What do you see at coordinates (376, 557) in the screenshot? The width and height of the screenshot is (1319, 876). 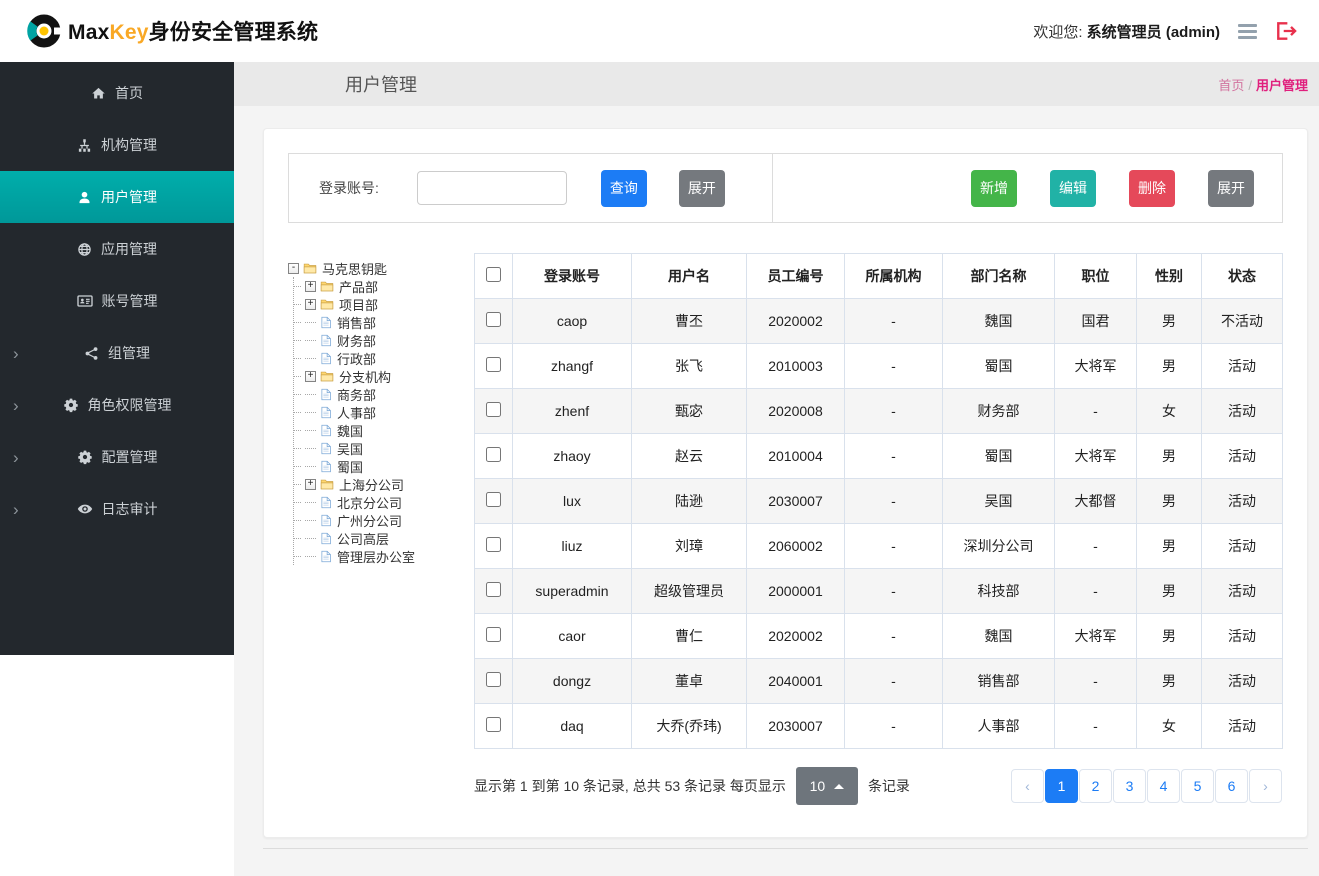 I see `tree-node-label: 管理层办公室` at bounding box center [376, 557].